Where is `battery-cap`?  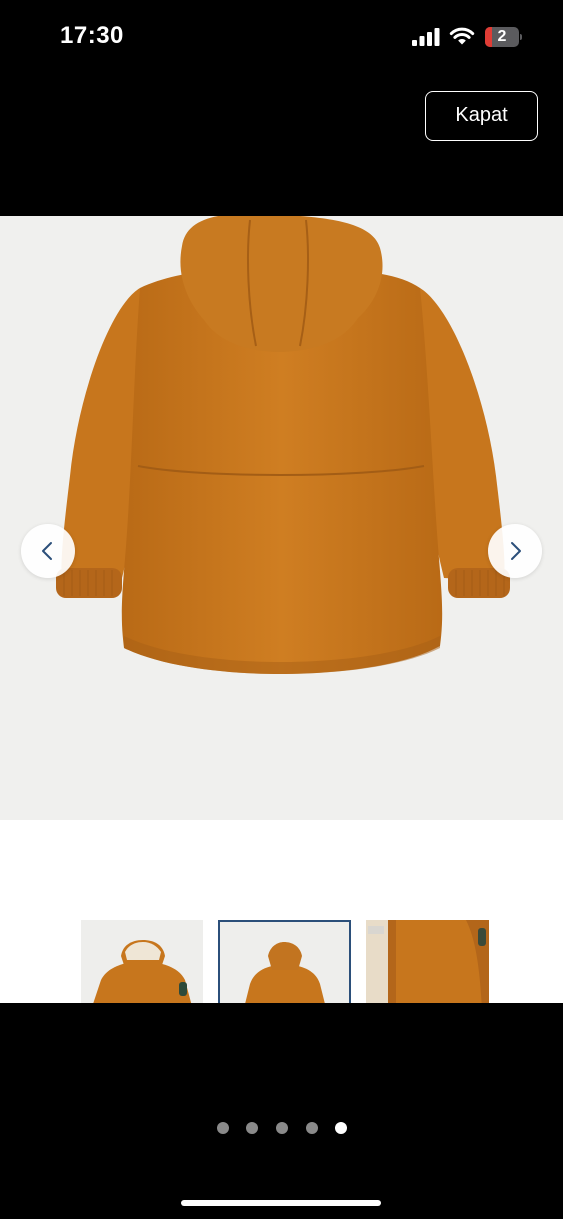 battery-cap is located at coordinates (521, 37).